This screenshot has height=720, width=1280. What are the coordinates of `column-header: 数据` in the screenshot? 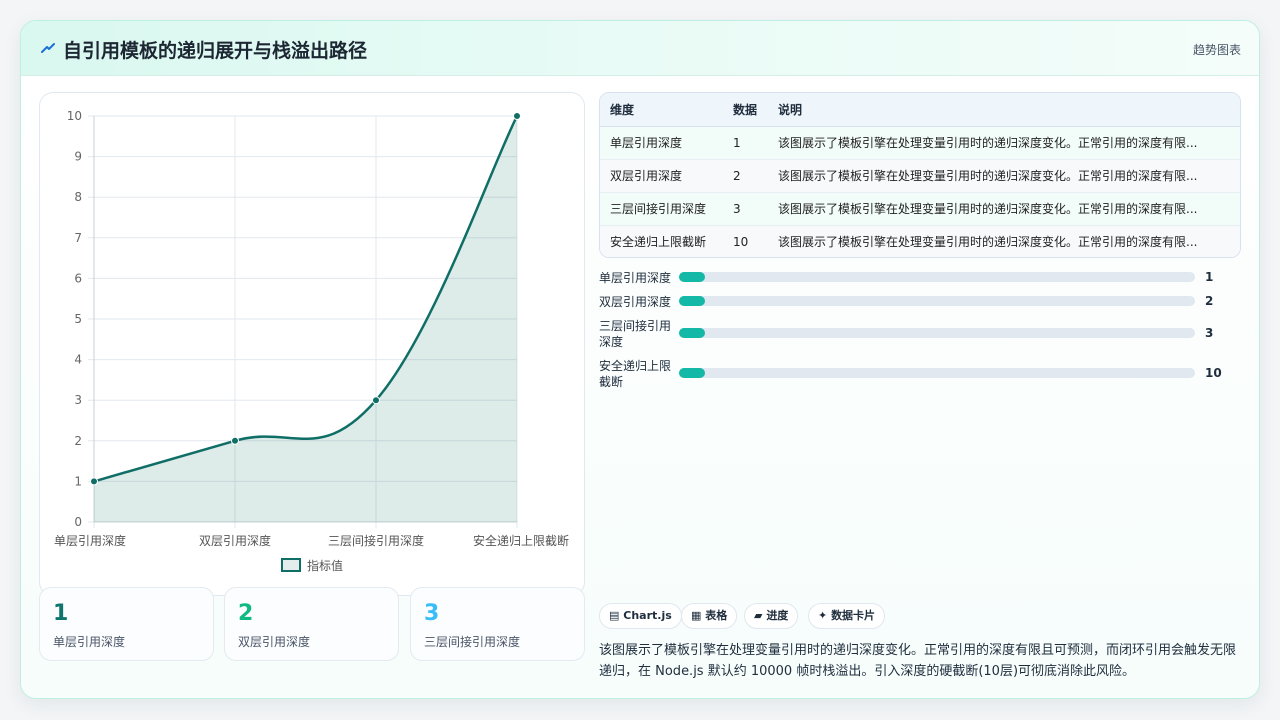 It's located at (745, 110).